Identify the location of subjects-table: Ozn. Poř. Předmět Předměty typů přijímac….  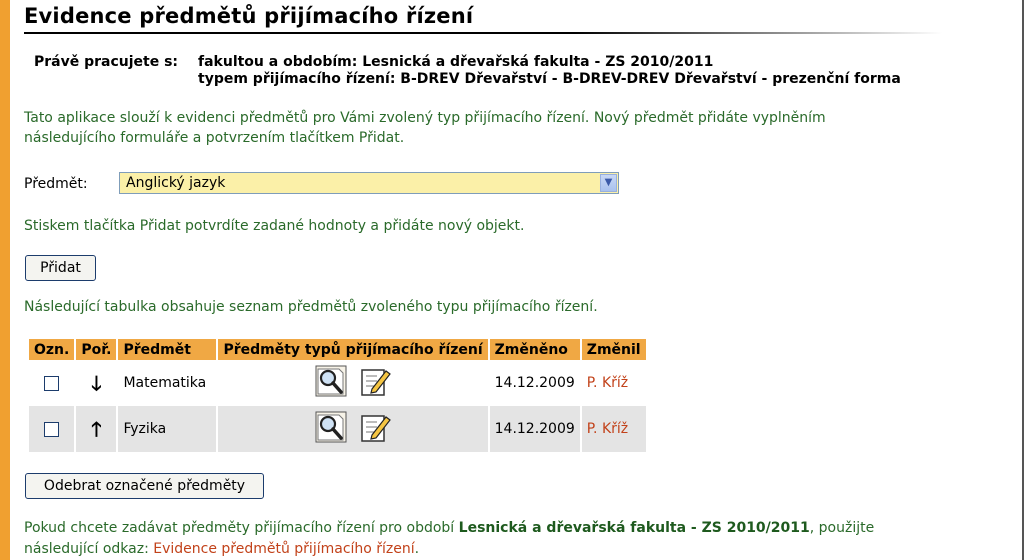
(337, 395).